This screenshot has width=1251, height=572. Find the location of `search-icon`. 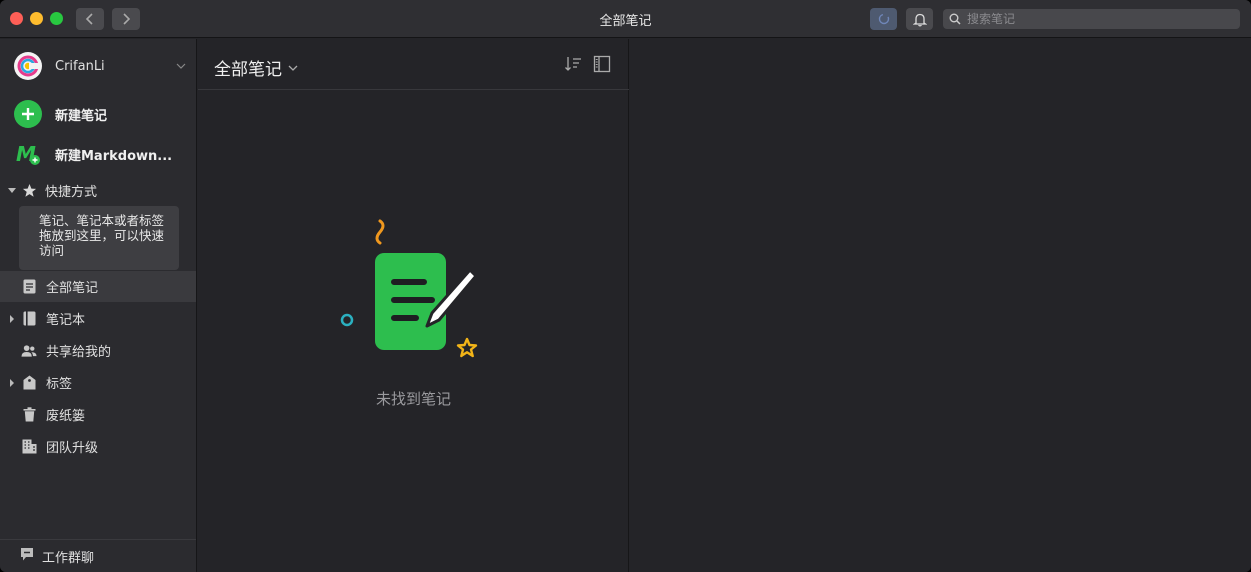

search-icon is located at coordinates (955, 19).